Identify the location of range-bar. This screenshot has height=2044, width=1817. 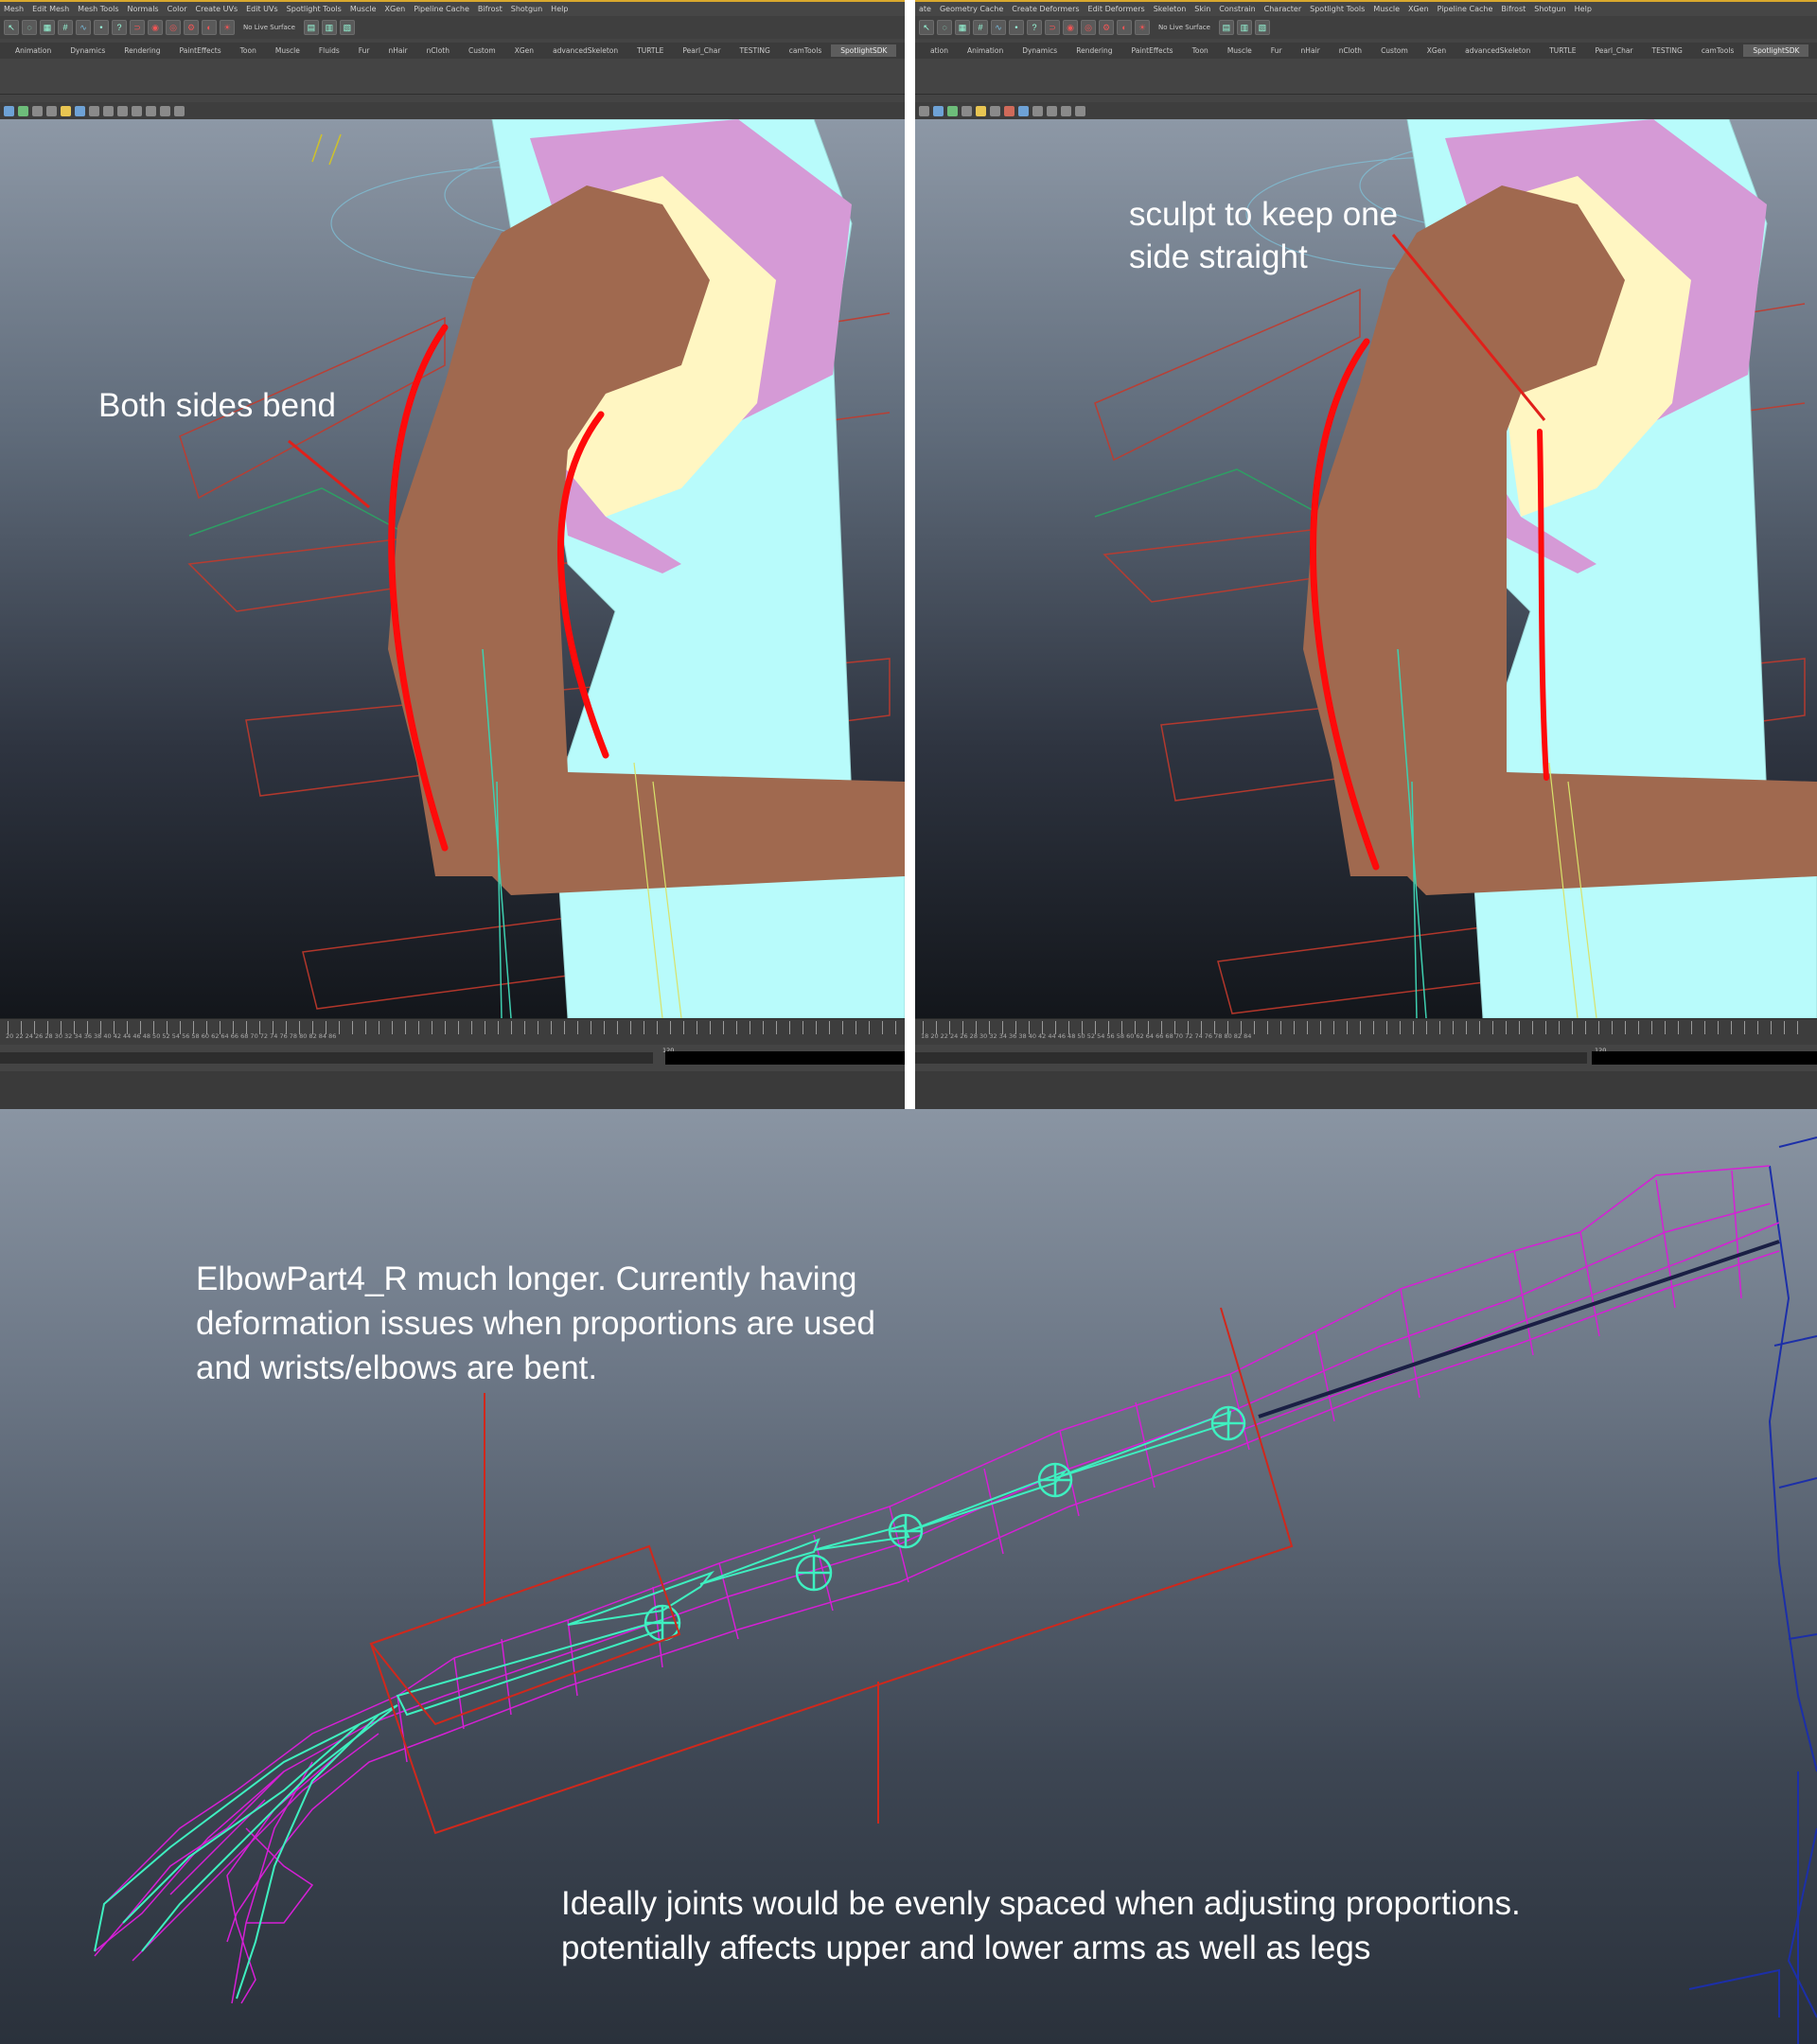
(1251, 1058).